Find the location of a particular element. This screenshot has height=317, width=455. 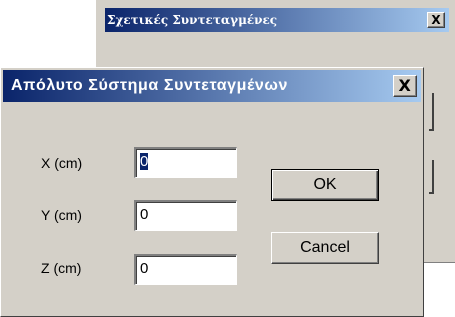

x-field-value: 0 is located at coordinates (144, 161).